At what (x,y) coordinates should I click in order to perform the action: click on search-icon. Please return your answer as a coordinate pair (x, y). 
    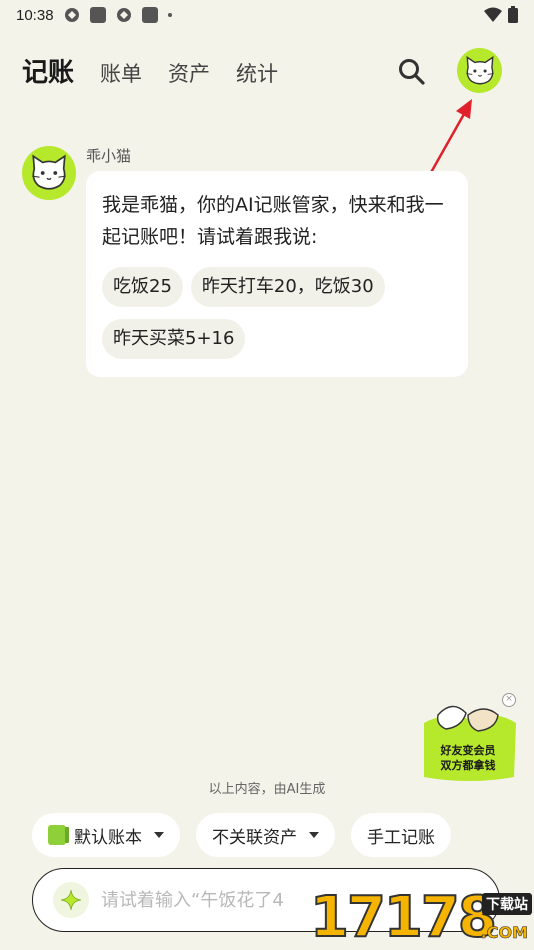
    Looking at the image, I should click on (412, 72).